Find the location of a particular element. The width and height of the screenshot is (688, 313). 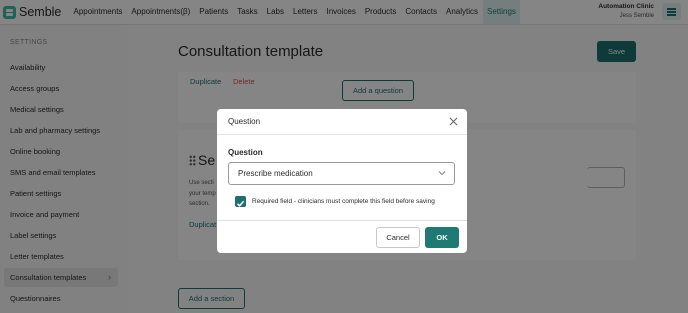

chevron-down-icon is located at coordinates (442, 173).